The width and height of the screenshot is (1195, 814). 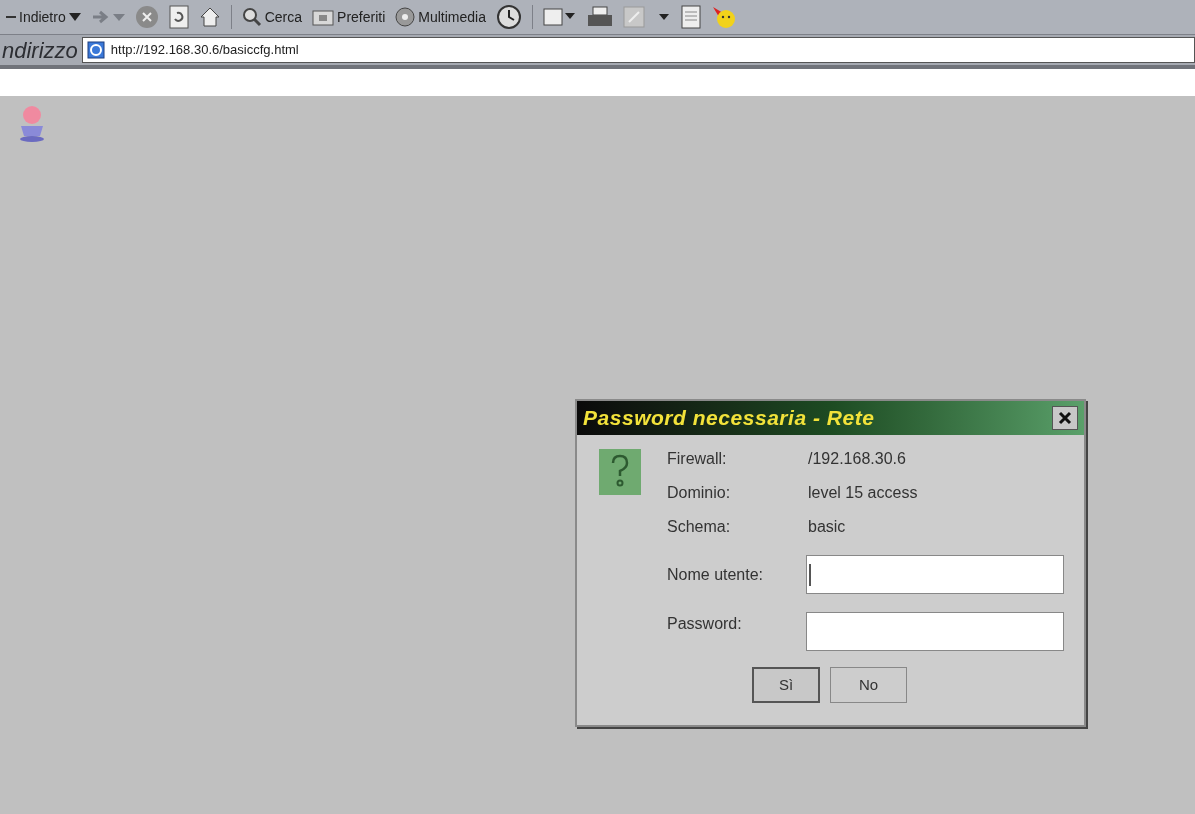 What do you see at coordinates (716, 575) in the screenshot?
I see `field-label: Nome utente:` at bounding box center [716, 575].